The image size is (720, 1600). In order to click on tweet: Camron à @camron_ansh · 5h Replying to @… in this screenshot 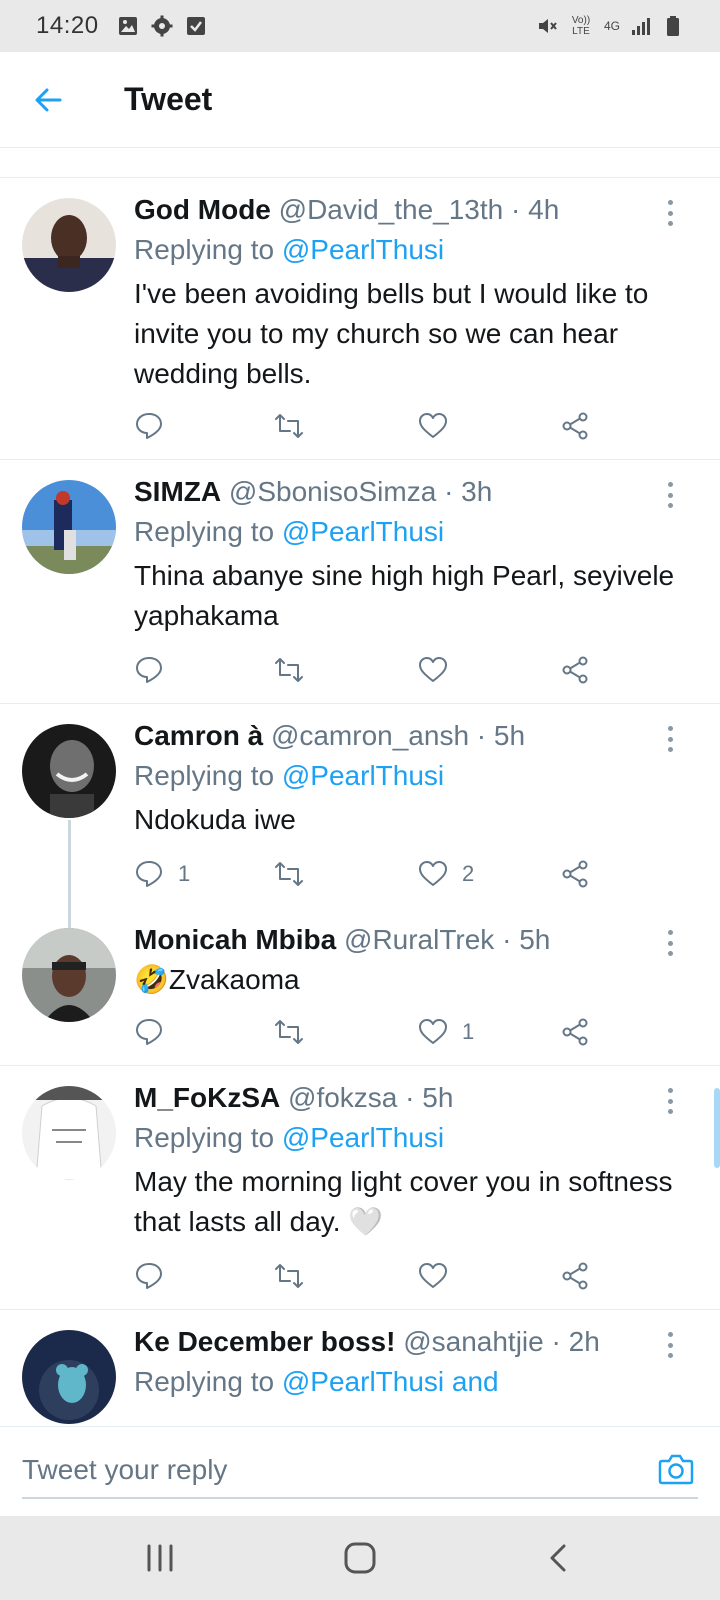, I will do `click(360, 816)`.